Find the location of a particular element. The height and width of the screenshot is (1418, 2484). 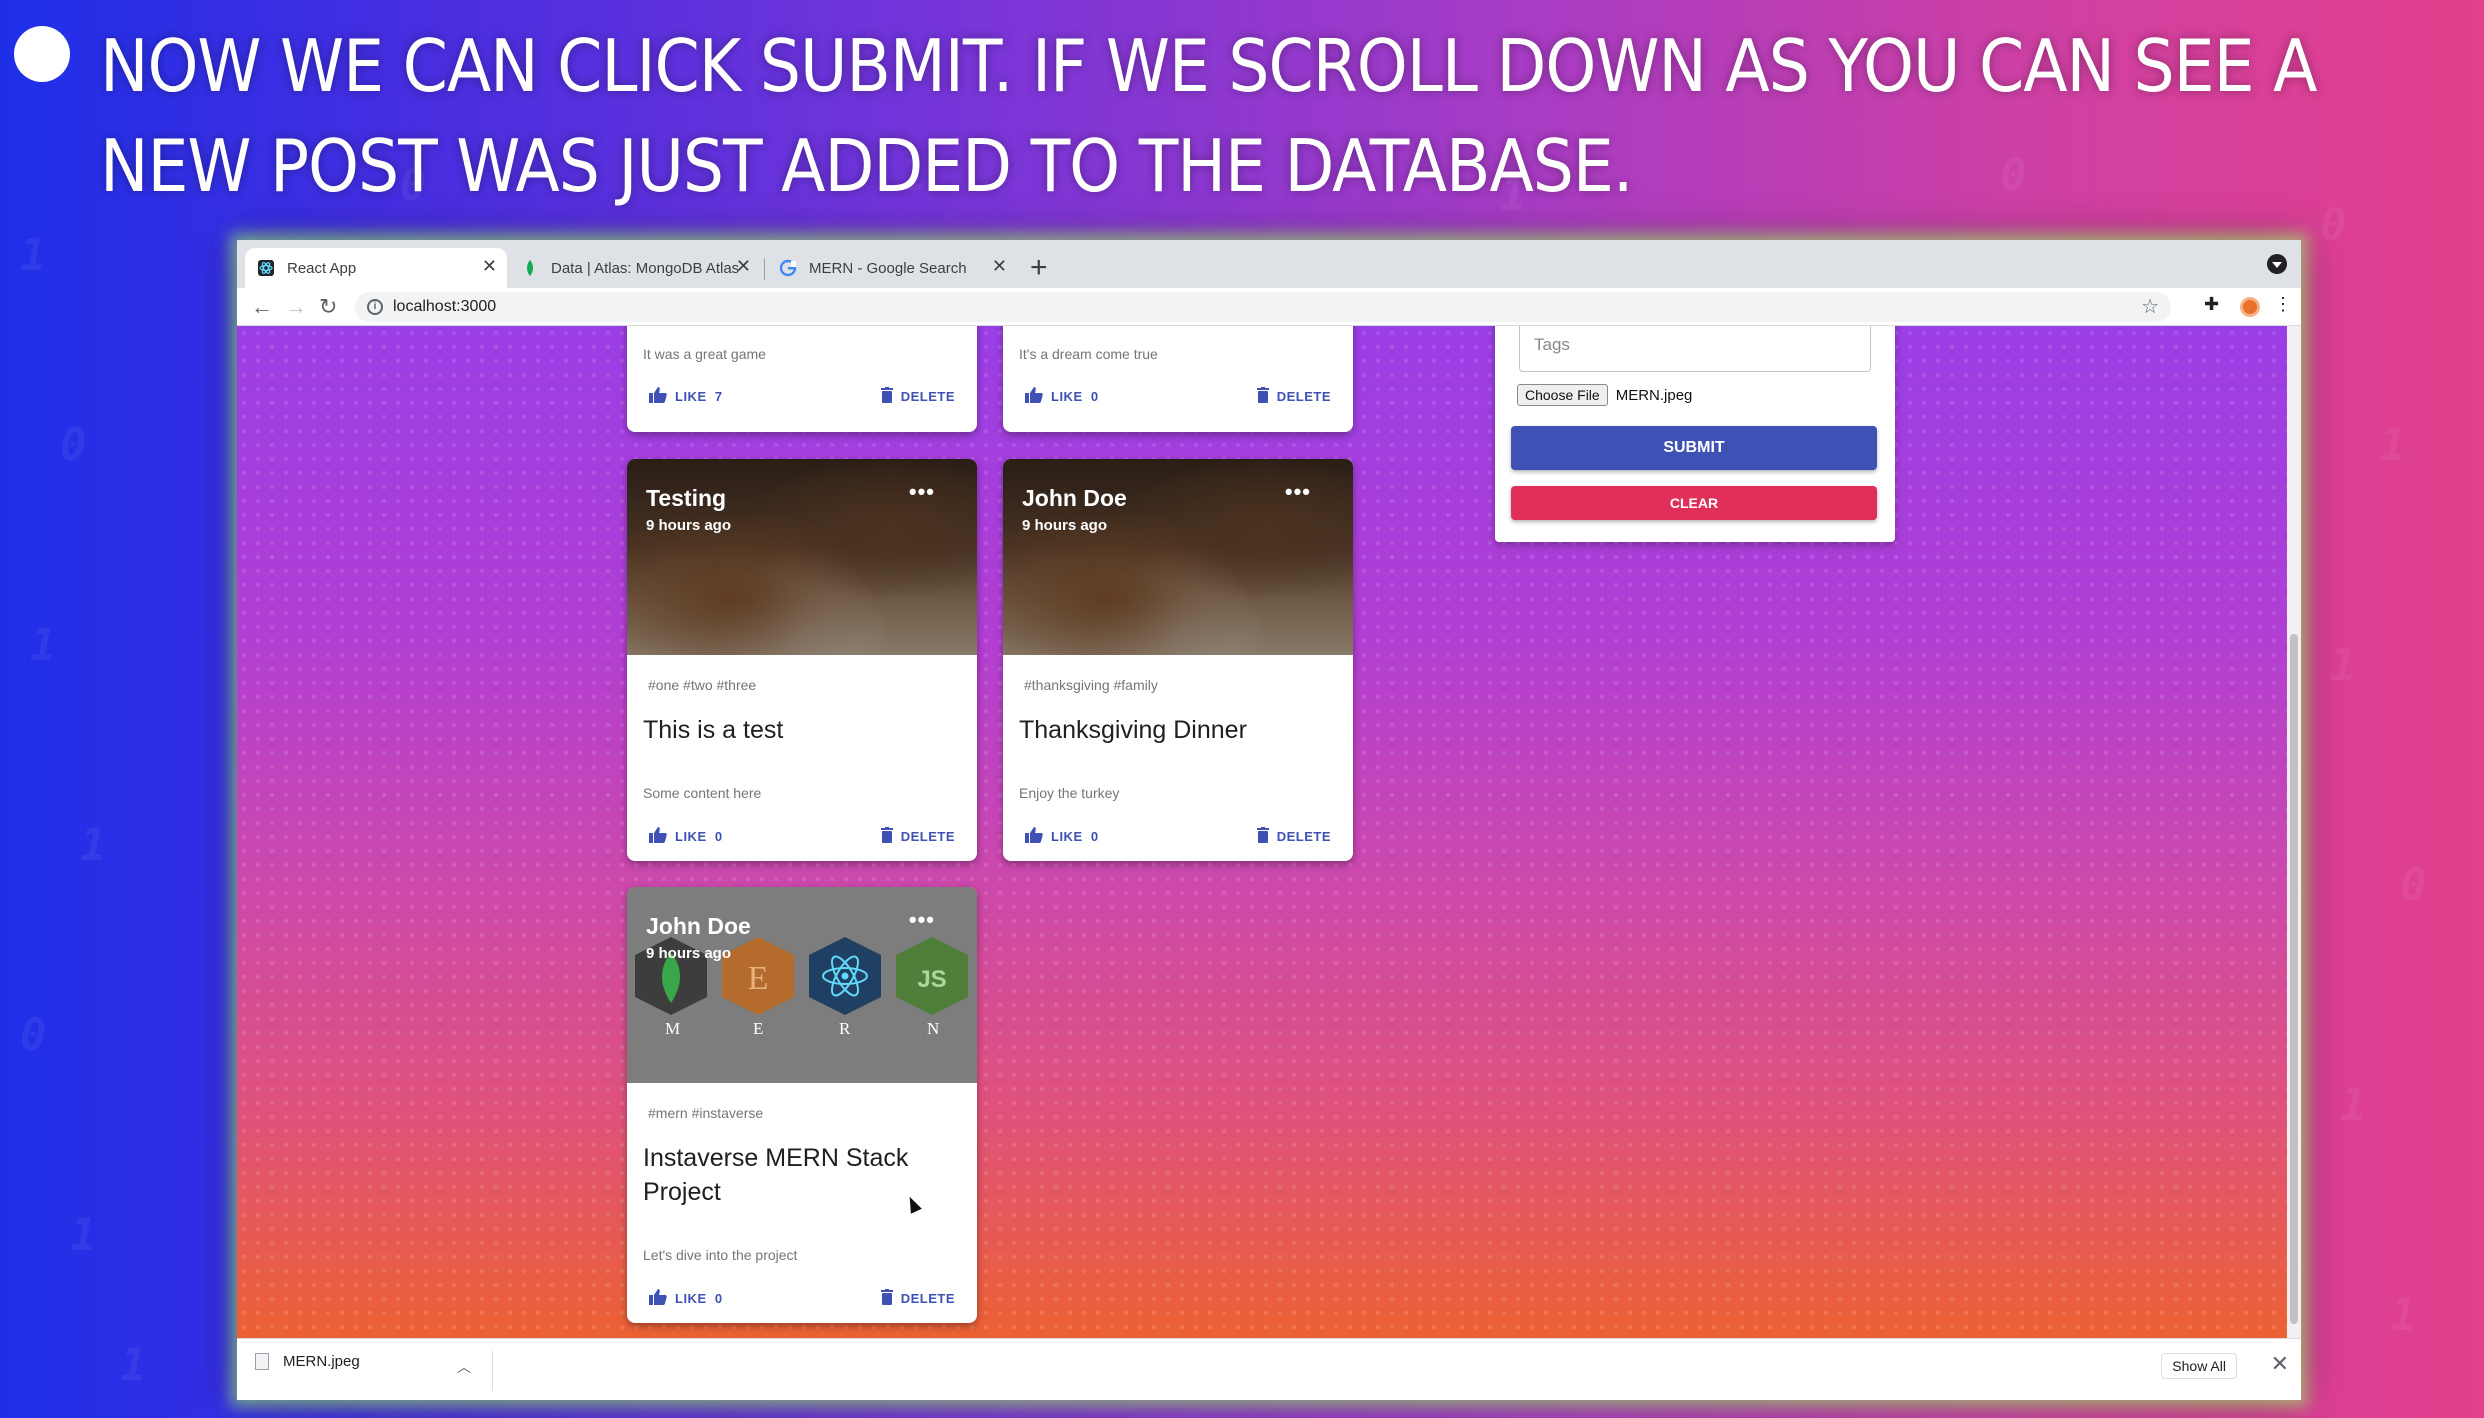

download-separator is located at coordinates (492, 1371).